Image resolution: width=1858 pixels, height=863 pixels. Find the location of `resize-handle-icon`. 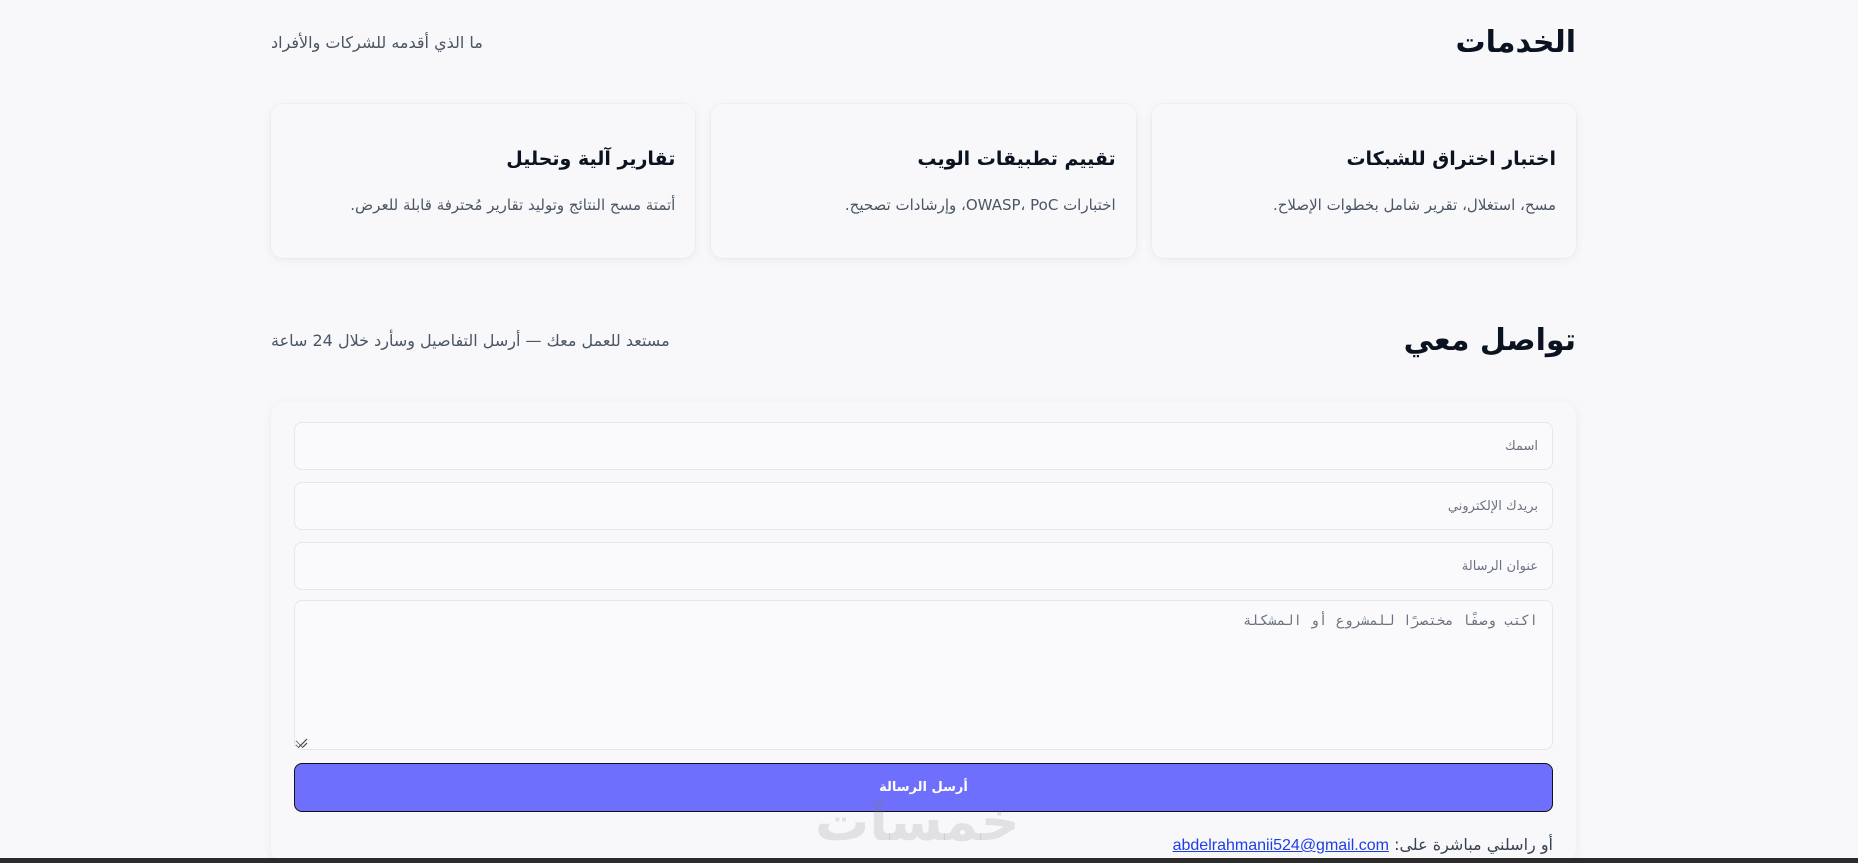

resize-handle-icon is located at coordinates (303, 743).